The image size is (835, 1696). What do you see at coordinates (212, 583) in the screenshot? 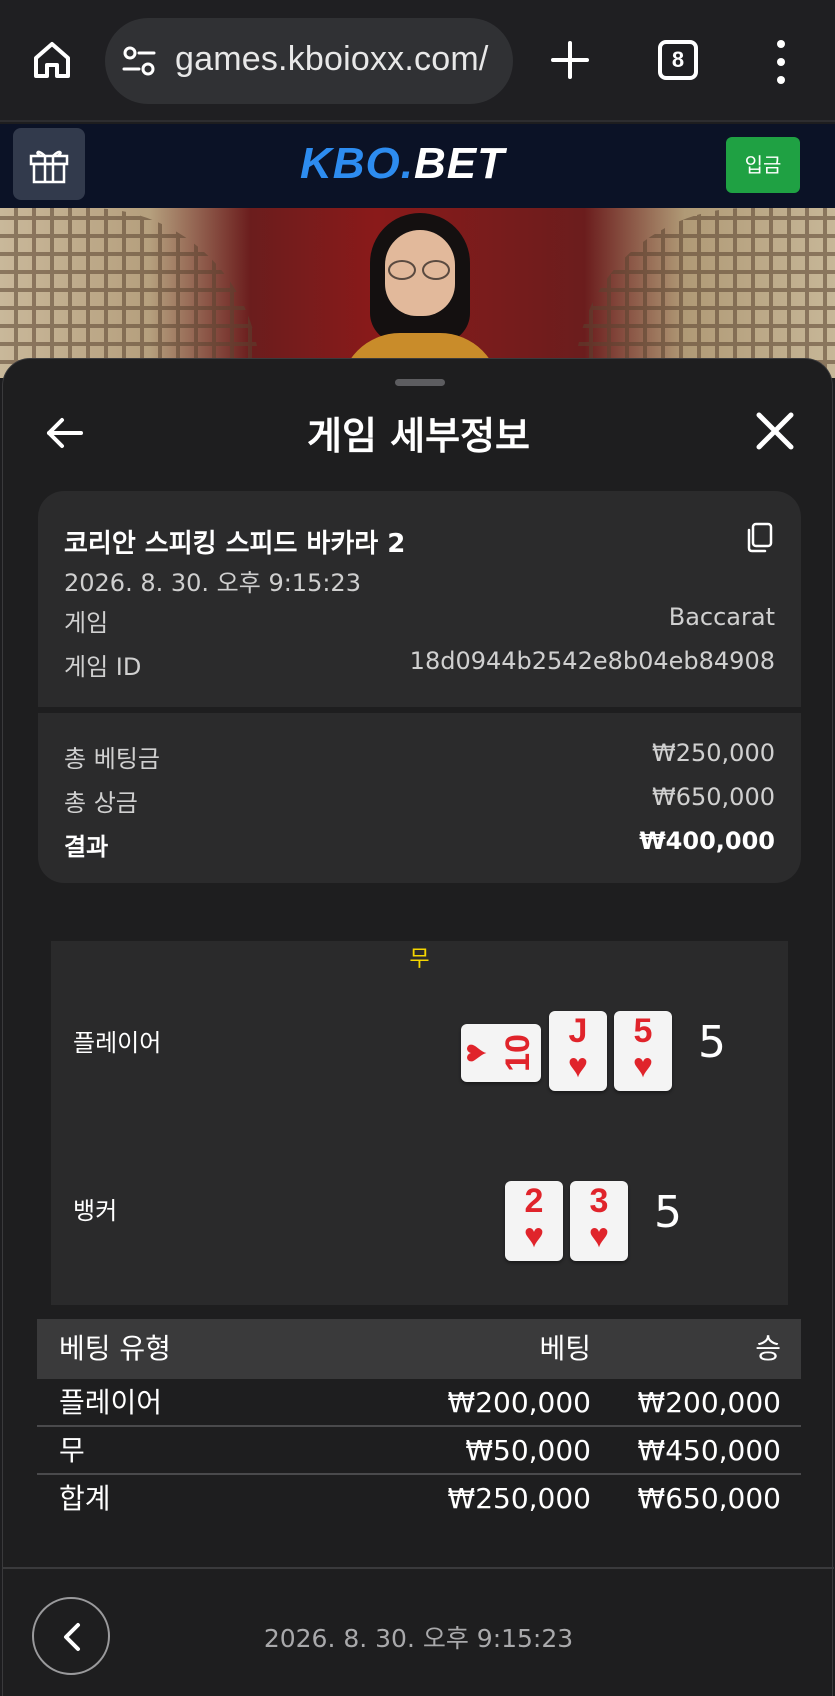
I see `game-datetime: 2026. 8. 30. 오후 9:15:23` at bounding box center [212, 583].